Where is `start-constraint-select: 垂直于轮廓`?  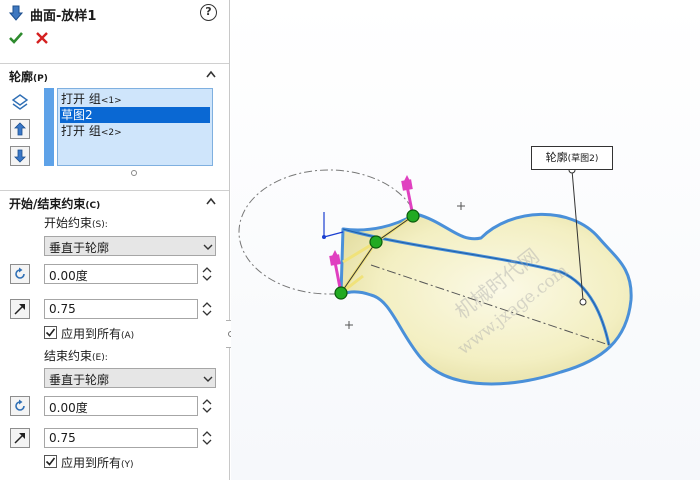
start-constraint-select: 垂直于轮廓 is located at coordinates (130, 246).